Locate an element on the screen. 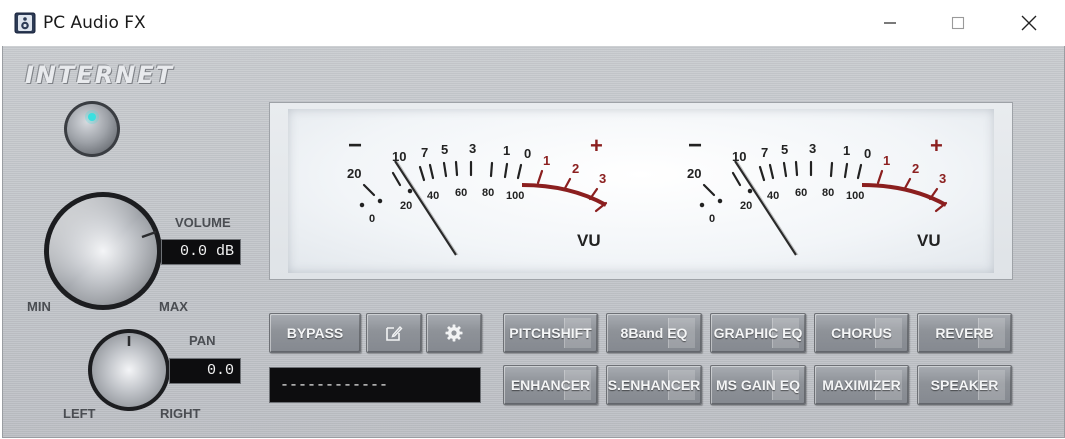 The width and height of the screenshot is (1065, 439). vu-right-minus: − is located at coordinates (695, 145).